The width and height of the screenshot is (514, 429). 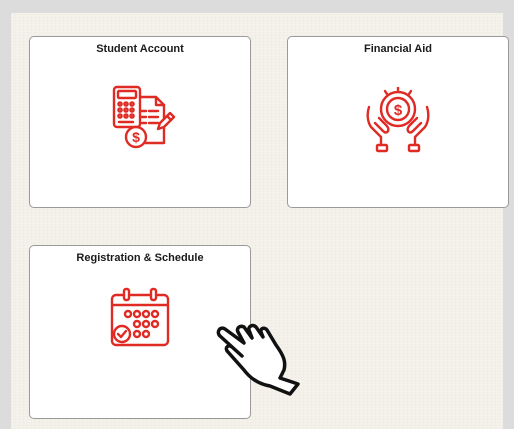 I want to click on calendar-check-icon, so click(x=140, y=322).